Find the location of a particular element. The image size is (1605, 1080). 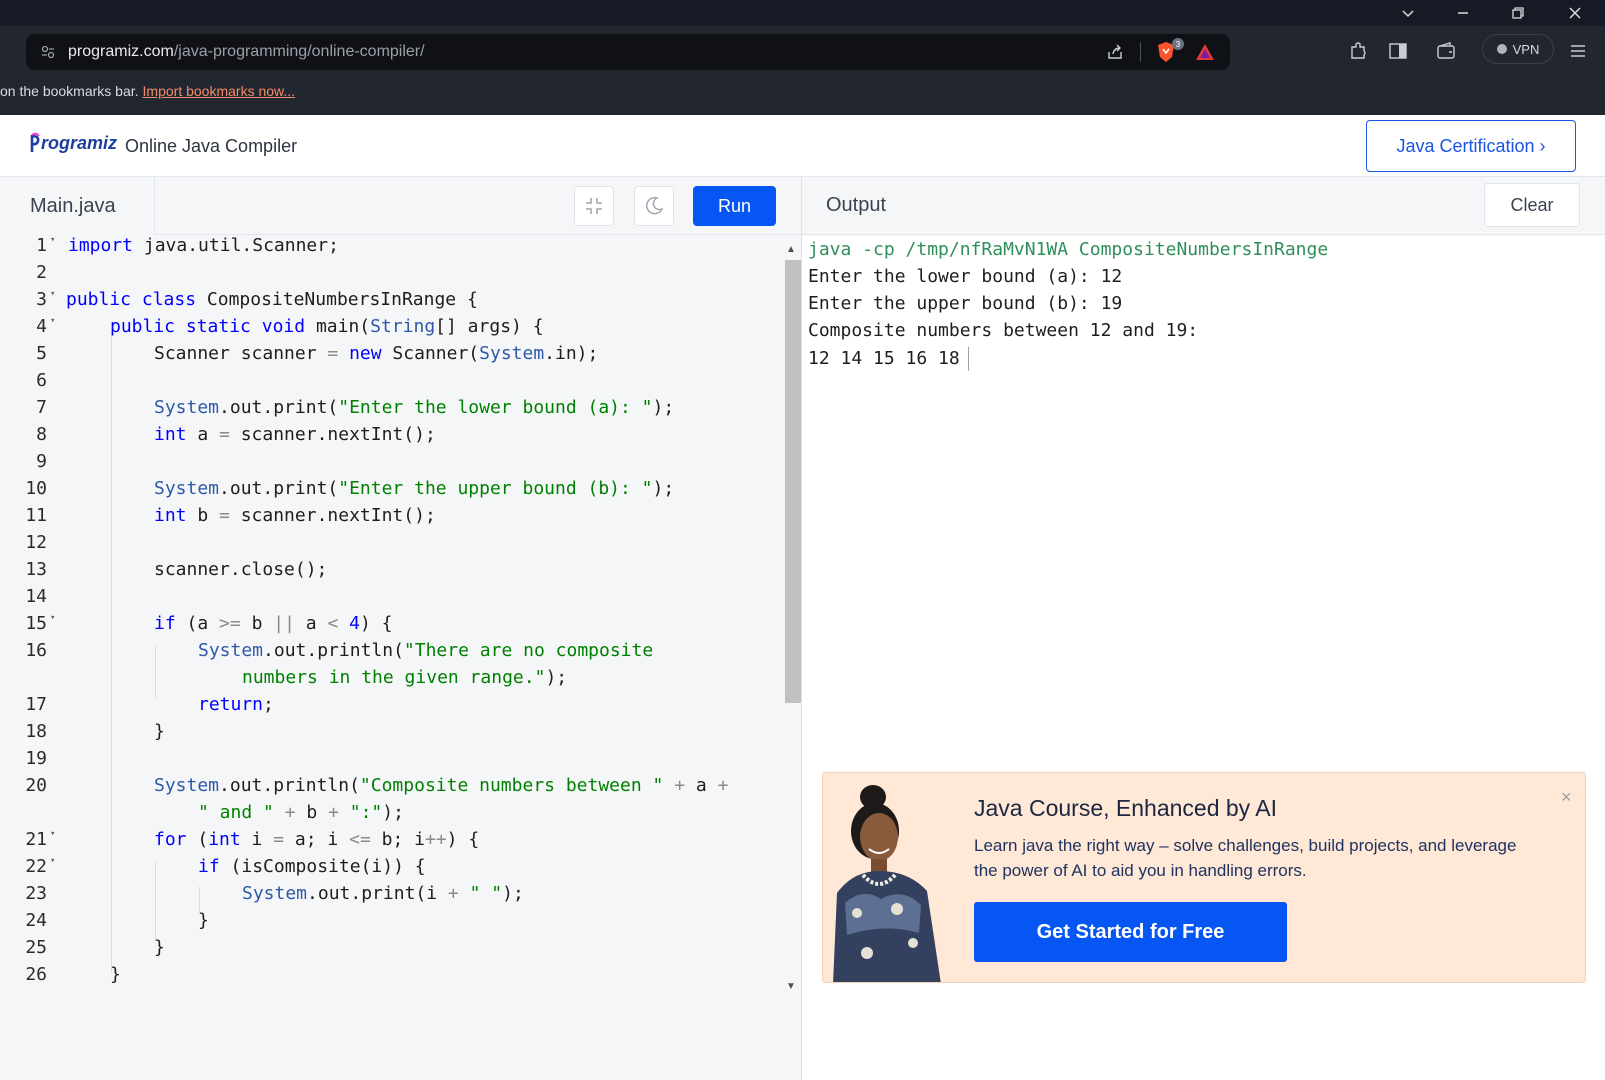

wallet-icon is located at coordinates (1446, 51).